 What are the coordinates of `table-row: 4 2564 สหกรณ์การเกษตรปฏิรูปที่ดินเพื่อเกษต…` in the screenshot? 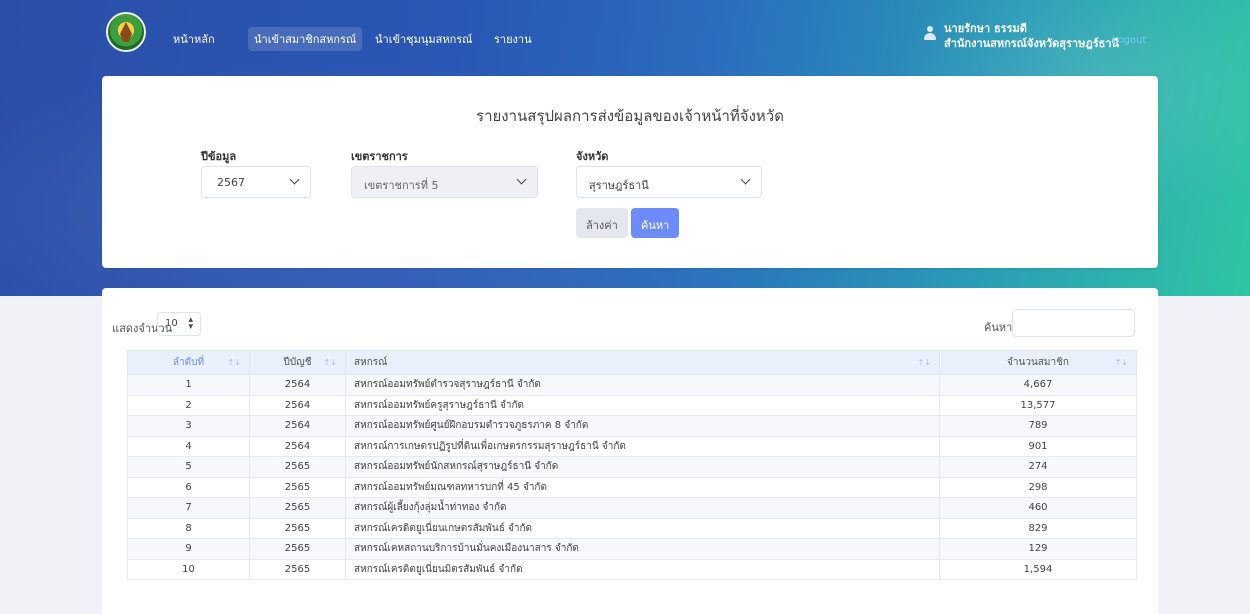 It's located at (632, 446).